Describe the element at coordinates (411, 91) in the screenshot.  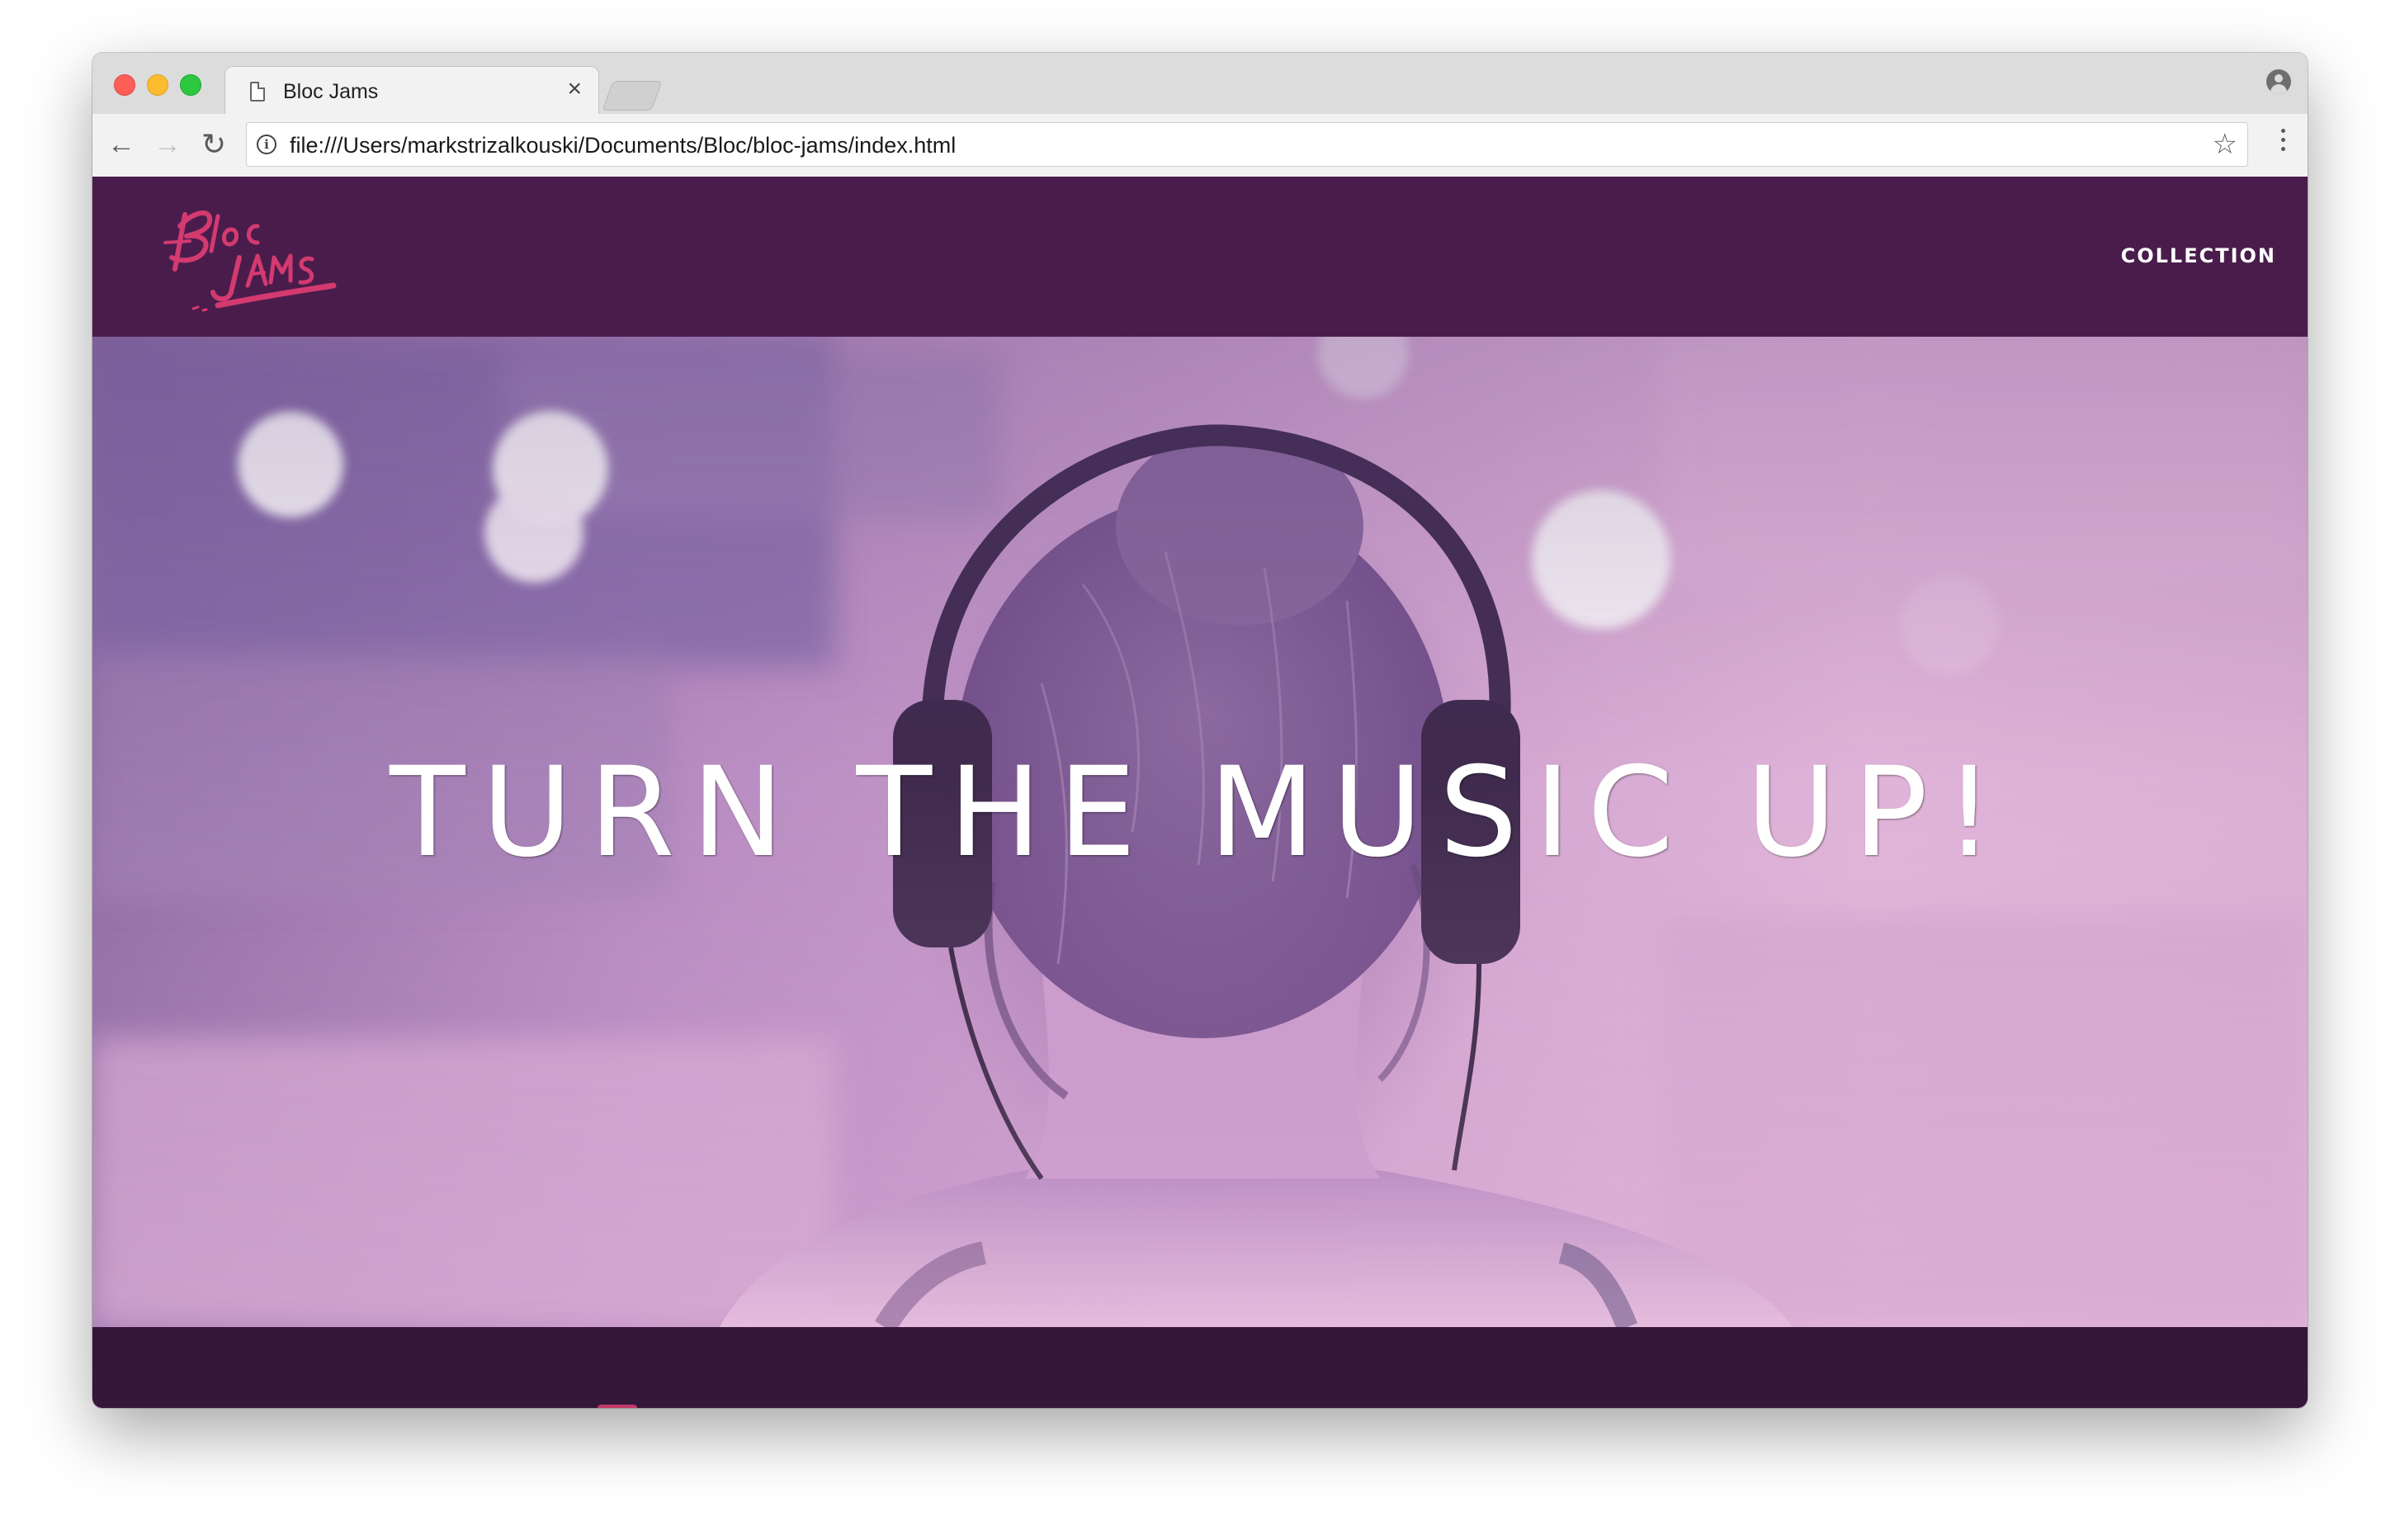
I see `browser-tab: Bloc Jams ×` at that location.